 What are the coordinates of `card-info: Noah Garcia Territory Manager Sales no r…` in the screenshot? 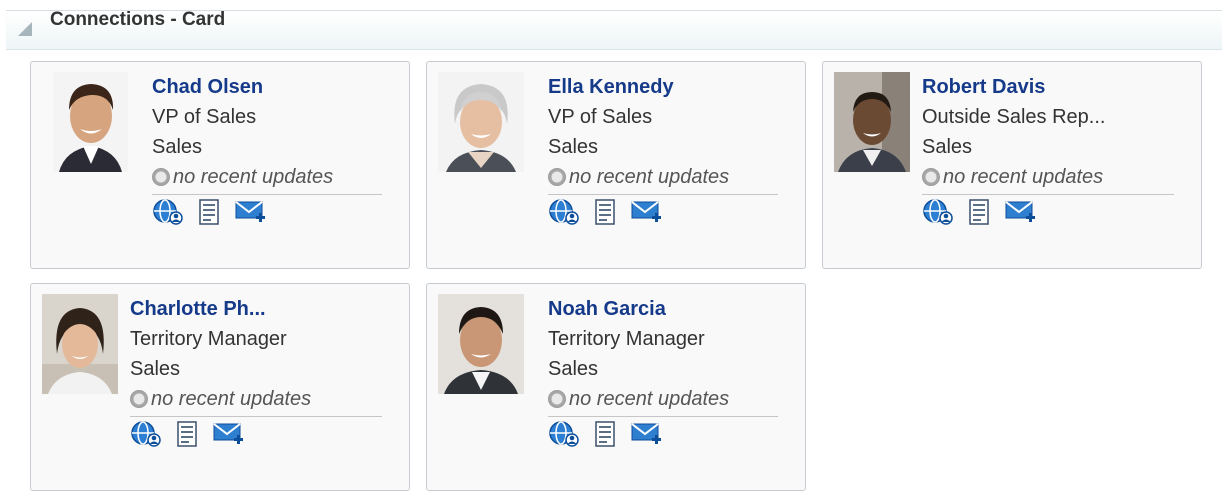 It's located at (663, 372).